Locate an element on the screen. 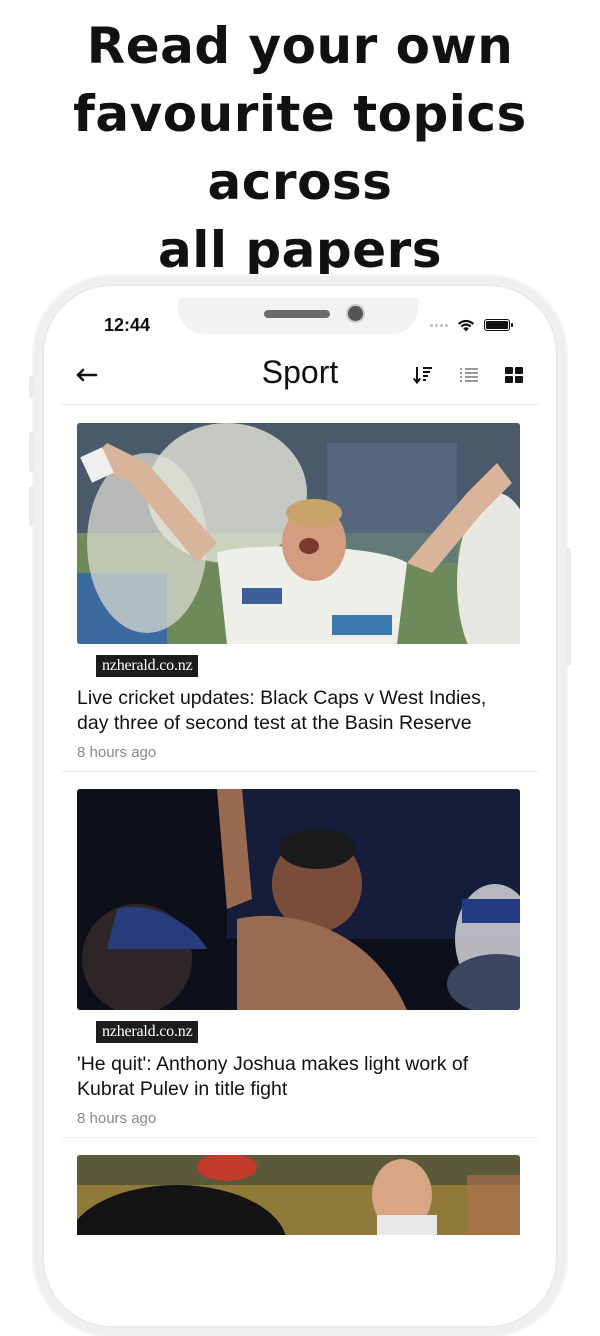 The image size is (600, 1336). promo-line-3: all papers is located at coordinates (300, 250).